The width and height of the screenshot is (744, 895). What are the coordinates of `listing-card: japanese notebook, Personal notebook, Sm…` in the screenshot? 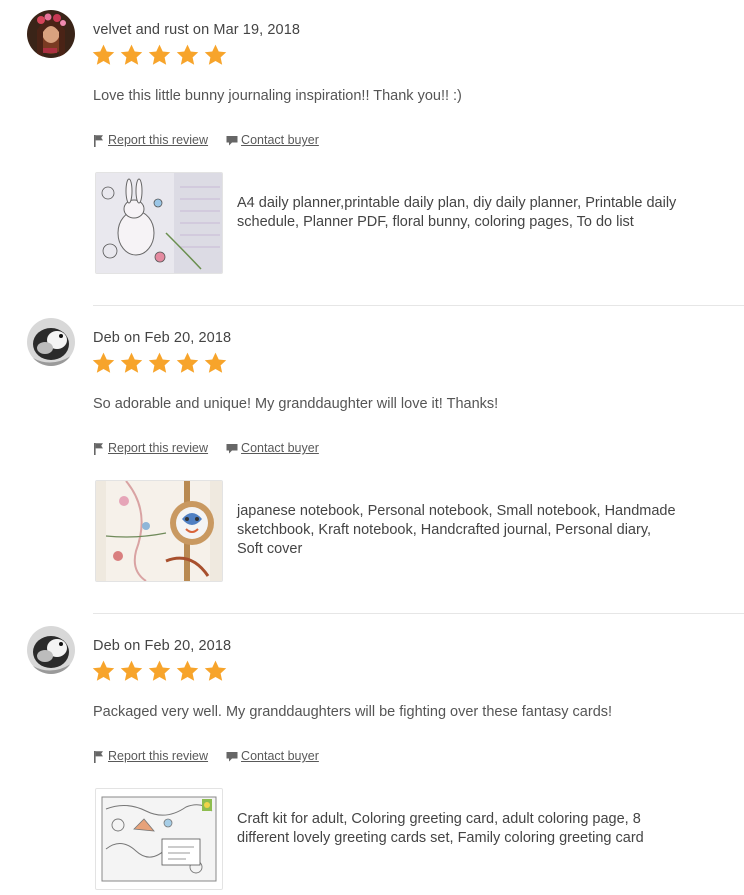 It's located at (386, 531).